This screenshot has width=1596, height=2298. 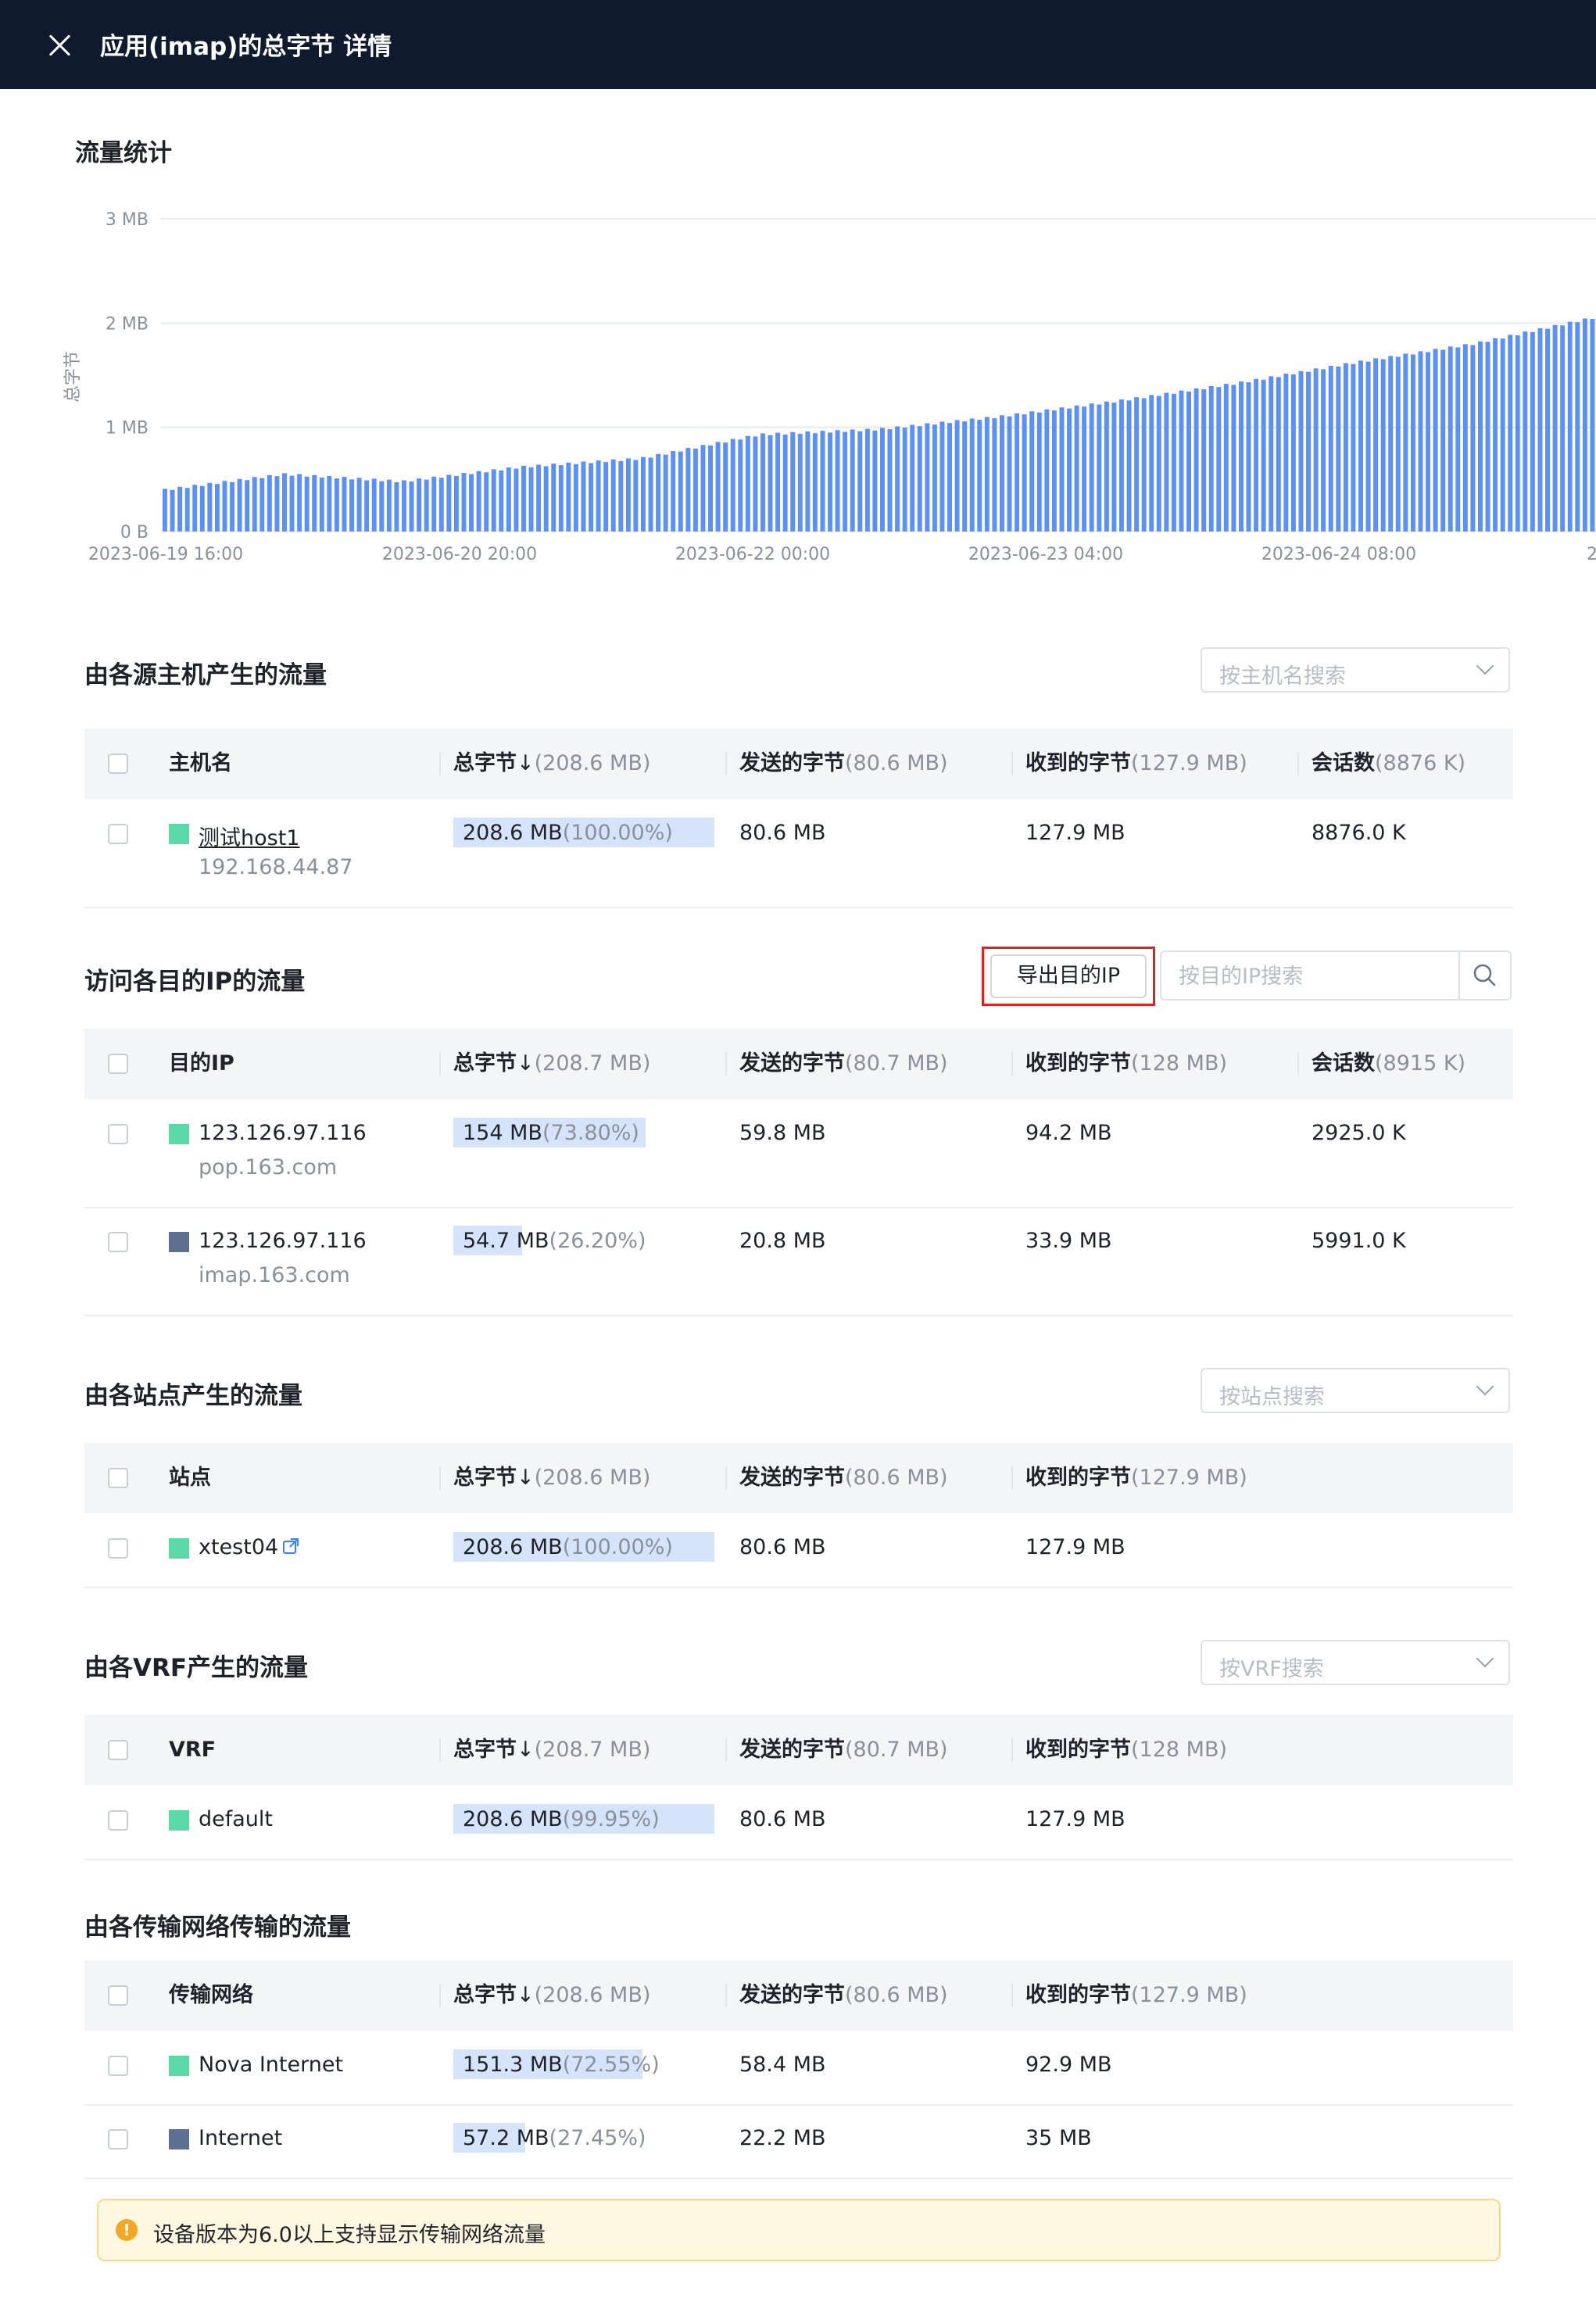 What do you see at coordinates (165, 554) in the screenshot?
I see `x-tick-label: 2023-06-19 16:00` at bounding box center [165, 554].